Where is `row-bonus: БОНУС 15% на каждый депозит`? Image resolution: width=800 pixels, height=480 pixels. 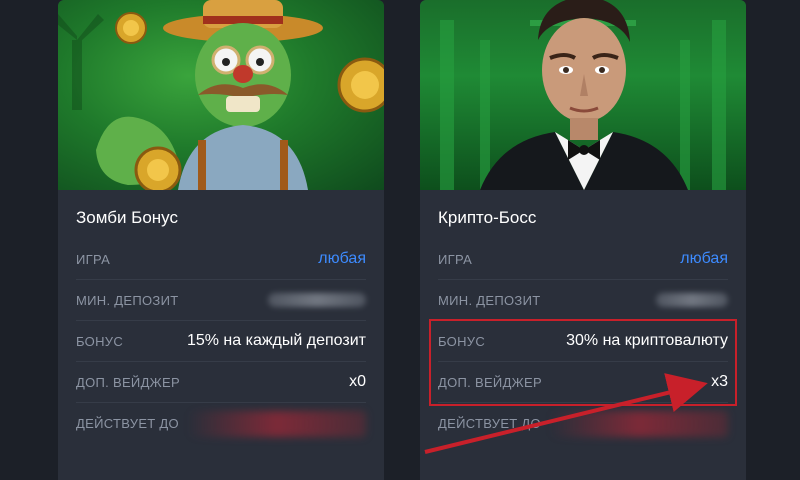
row-bonus: БОНУС 15% на каждый депозит is located at coordinates (221, 341).